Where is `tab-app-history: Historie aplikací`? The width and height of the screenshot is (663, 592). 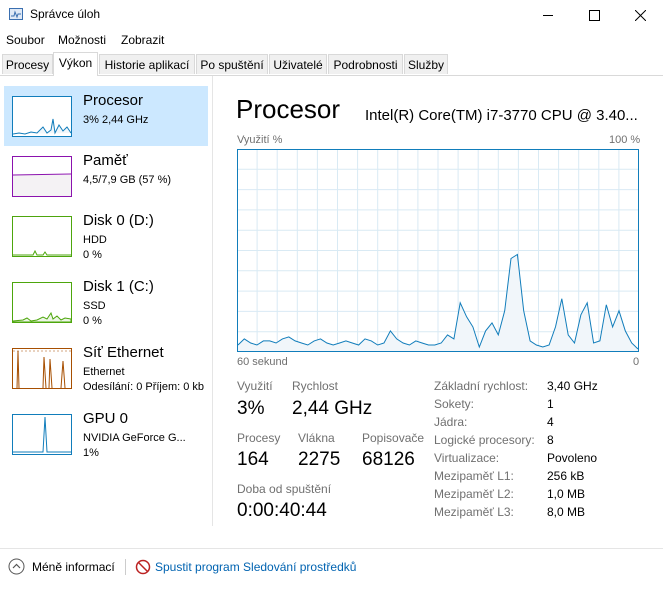
tab-app-history: Historie aplikací is located at coordinates (147, 64).